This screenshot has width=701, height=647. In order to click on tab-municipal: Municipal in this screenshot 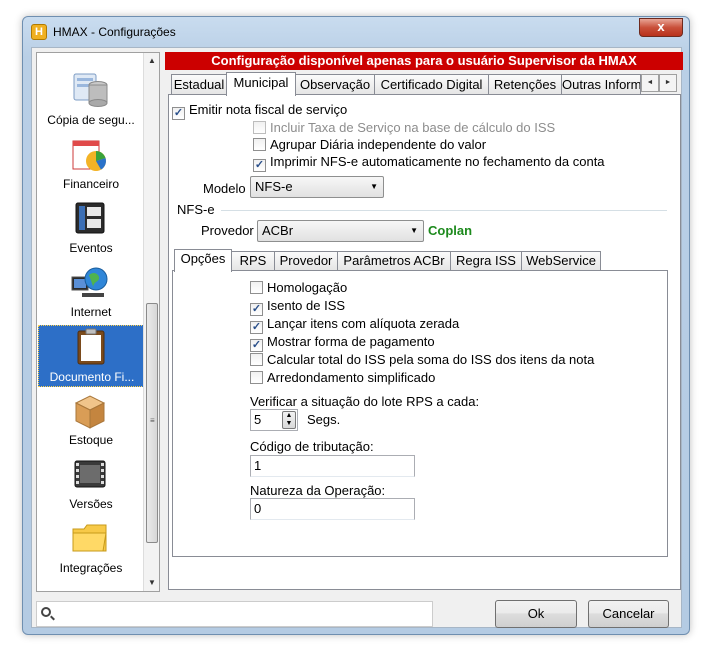, I will do `click(261, 84)`.